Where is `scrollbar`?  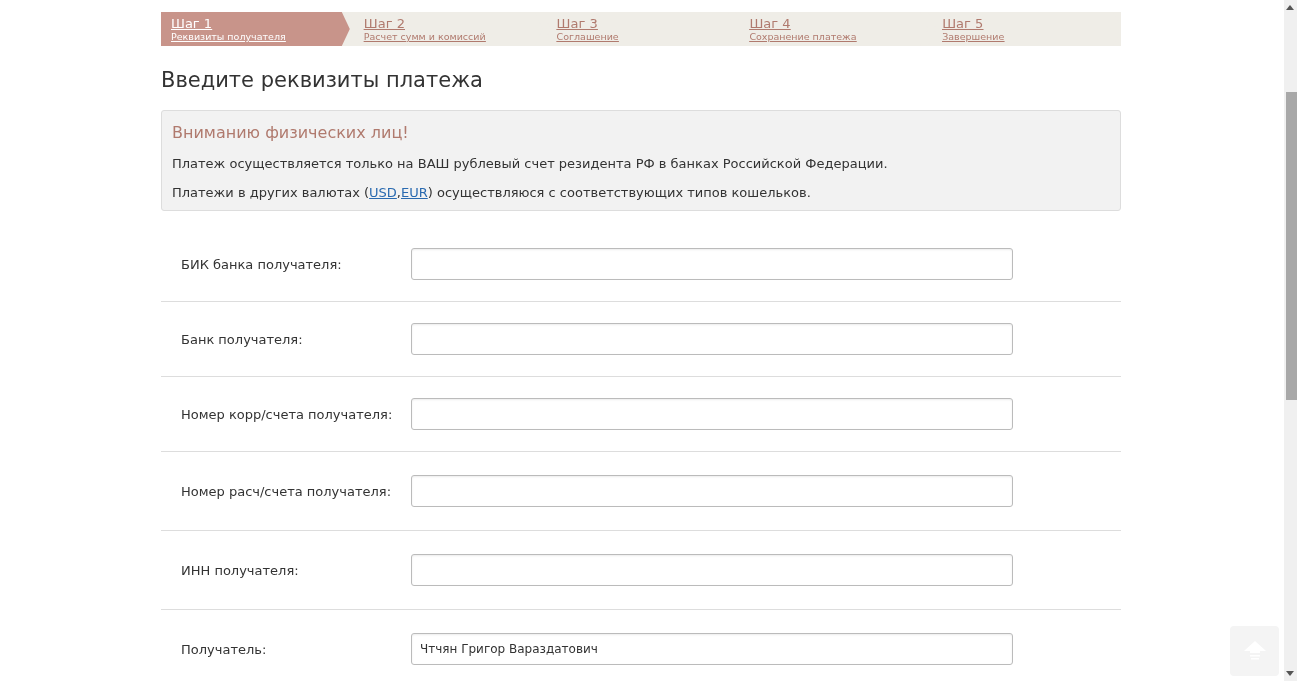 scrollbar is located at coordinates (1290, 340).